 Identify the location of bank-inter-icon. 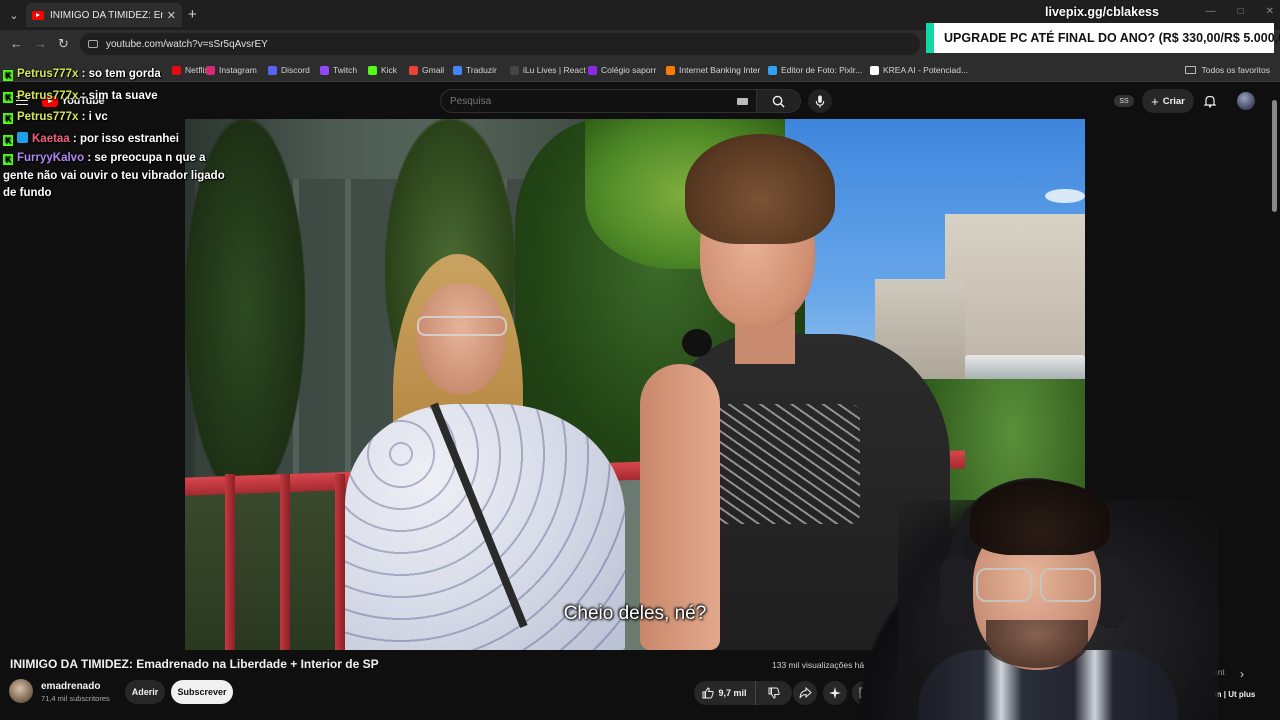
(670, 70).